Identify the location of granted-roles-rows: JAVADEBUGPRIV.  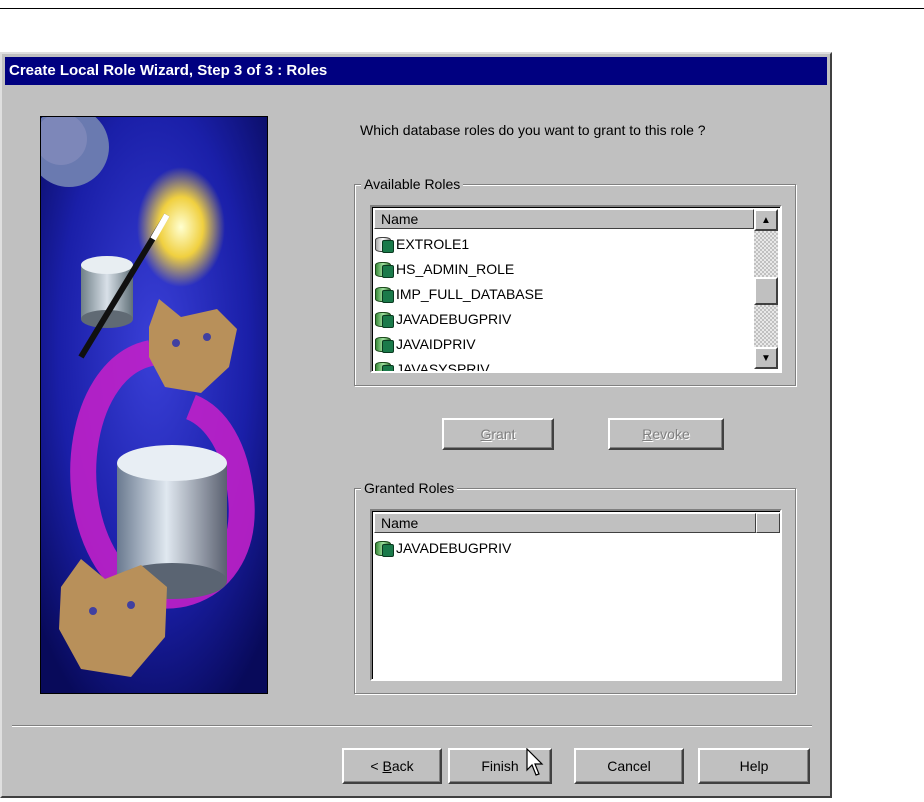
(442, 547).